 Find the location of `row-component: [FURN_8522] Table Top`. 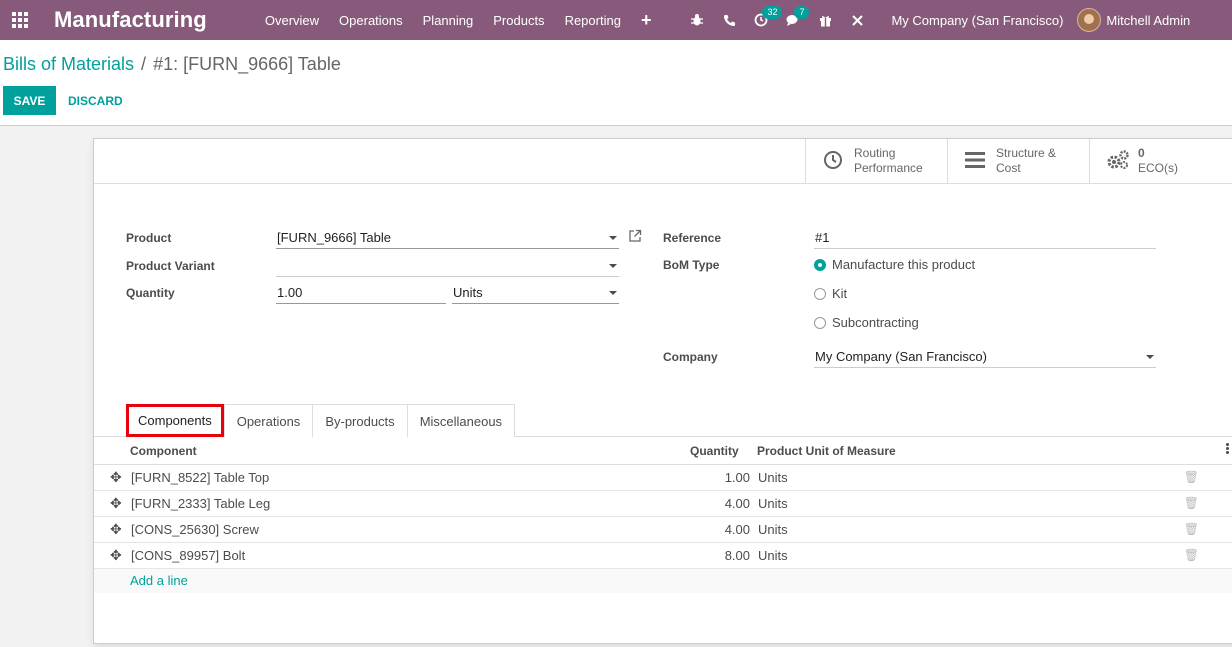

row-component: [FURN_8522] Table Top is located at coordinates (200, 477).